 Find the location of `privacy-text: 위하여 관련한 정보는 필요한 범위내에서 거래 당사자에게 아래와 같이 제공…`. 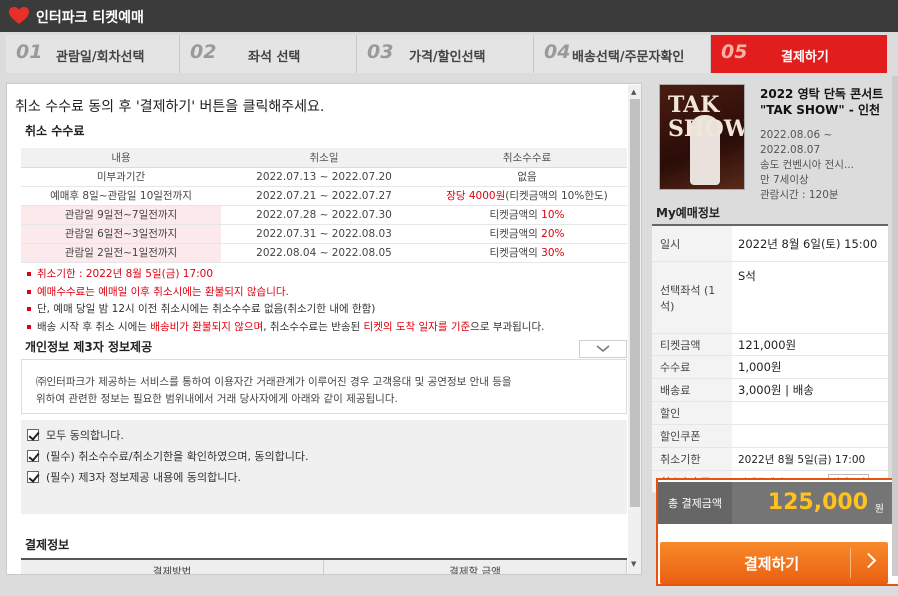

privacy-text: 위하여 관련한 정보는 필요한 범위내에서 거래 당사자에게 아래와 같이 제공… is located at coordinates (217, 399).